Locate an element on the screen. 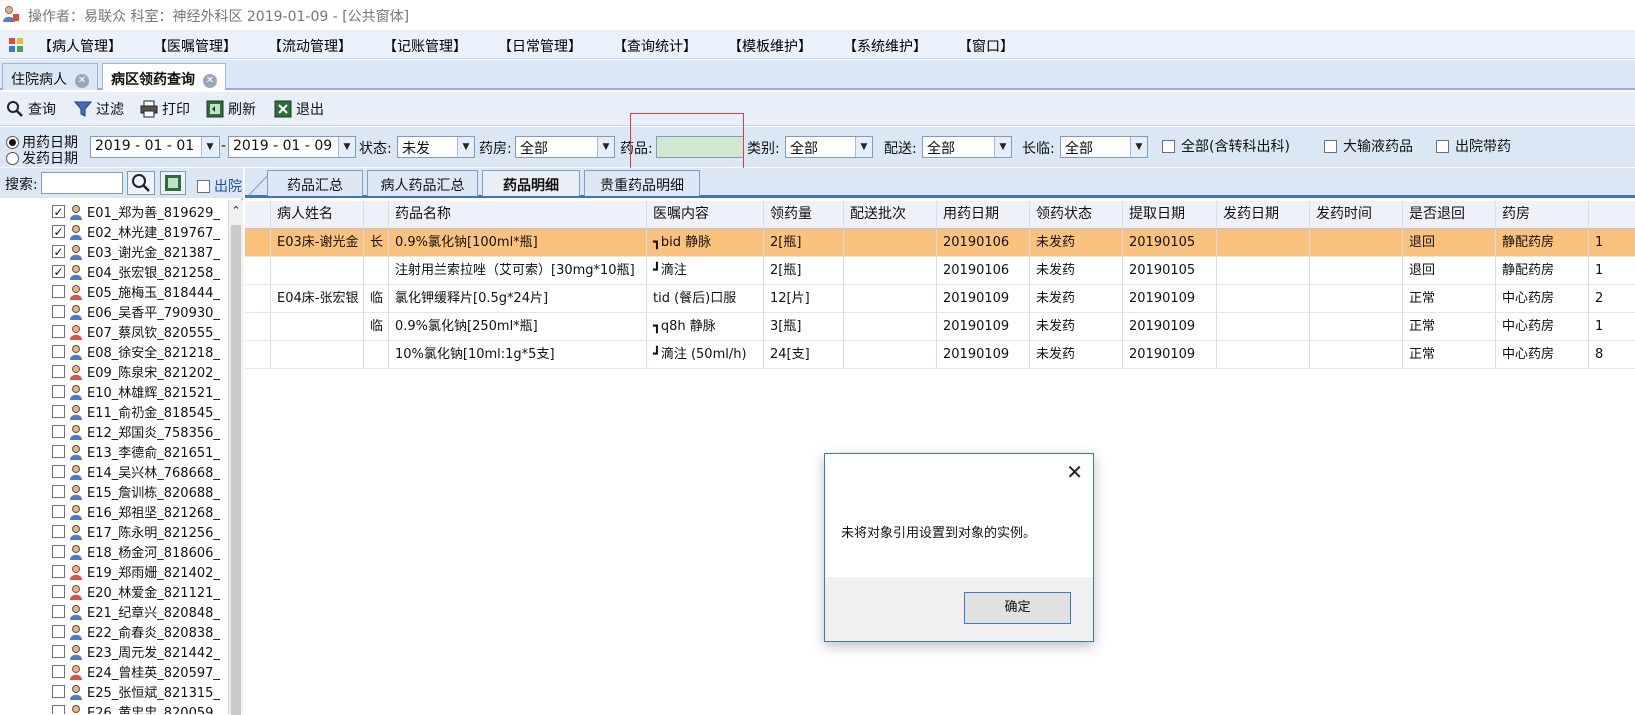 This screenshot has height=715, width=1635. column-header-row-marker is located at coordinates (258, 215).